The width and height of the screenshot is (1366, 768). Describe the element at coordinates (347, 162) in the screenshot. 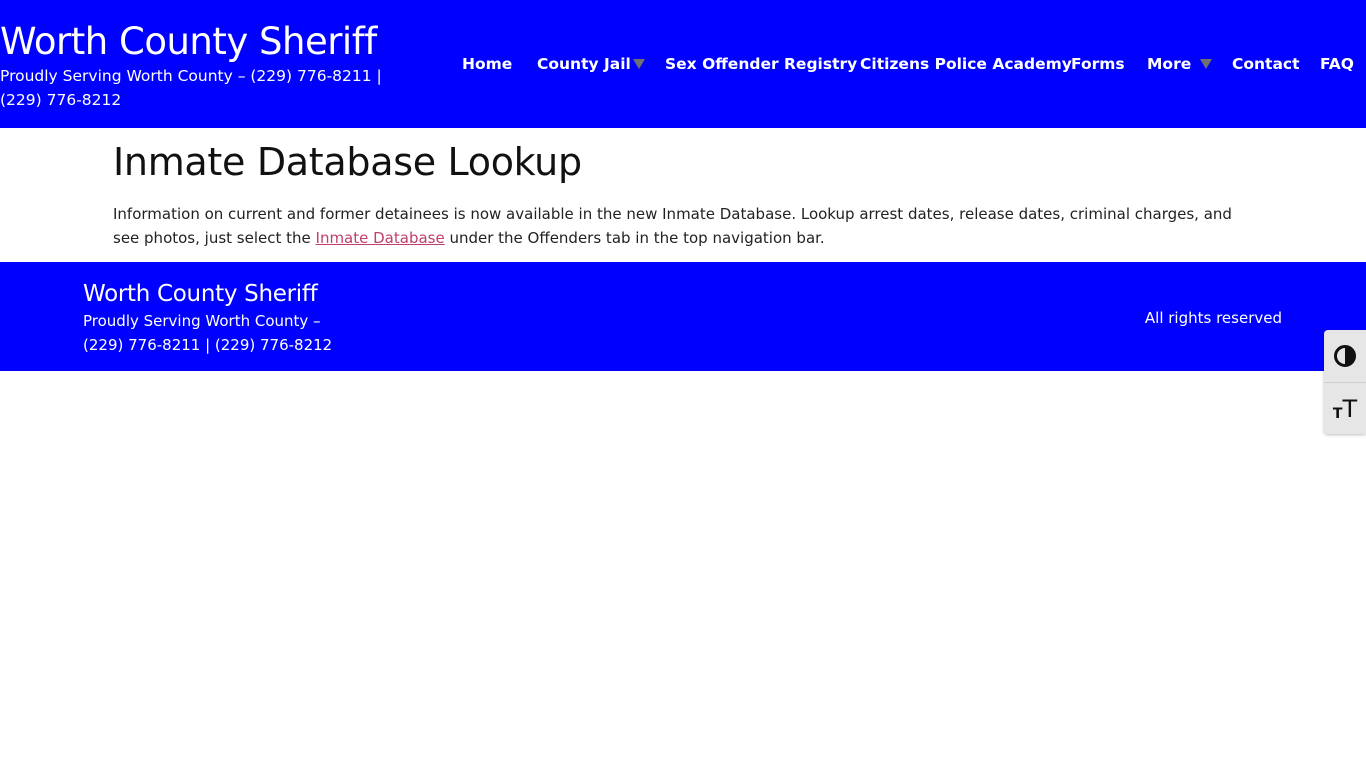

I see `page-title: Inmate Database Lookup` at that location.